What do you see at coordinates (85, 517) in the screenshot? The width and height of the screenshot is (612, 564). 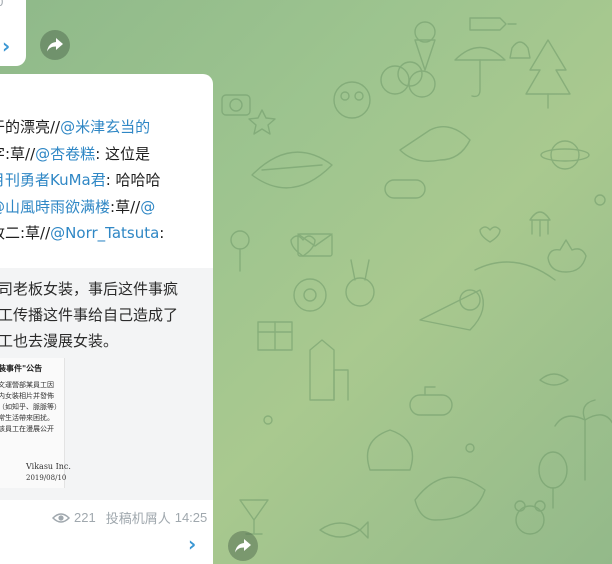 I see `view-count: 221` at bounding box center [85, 517].